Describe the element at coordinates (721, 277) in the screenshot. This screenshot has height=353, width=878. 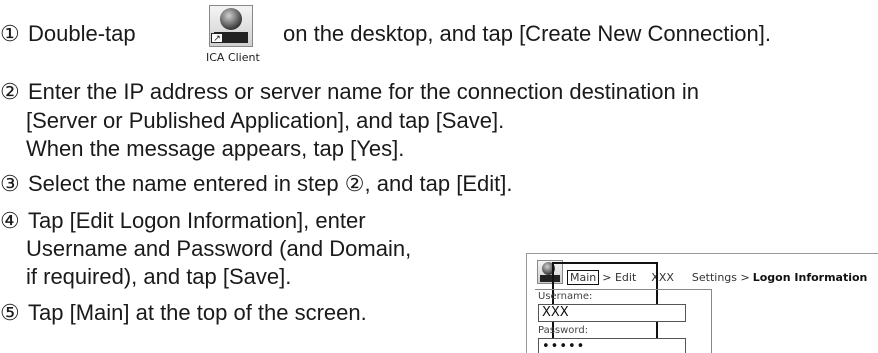
I see `crumb-settings: Settings >` at that location.